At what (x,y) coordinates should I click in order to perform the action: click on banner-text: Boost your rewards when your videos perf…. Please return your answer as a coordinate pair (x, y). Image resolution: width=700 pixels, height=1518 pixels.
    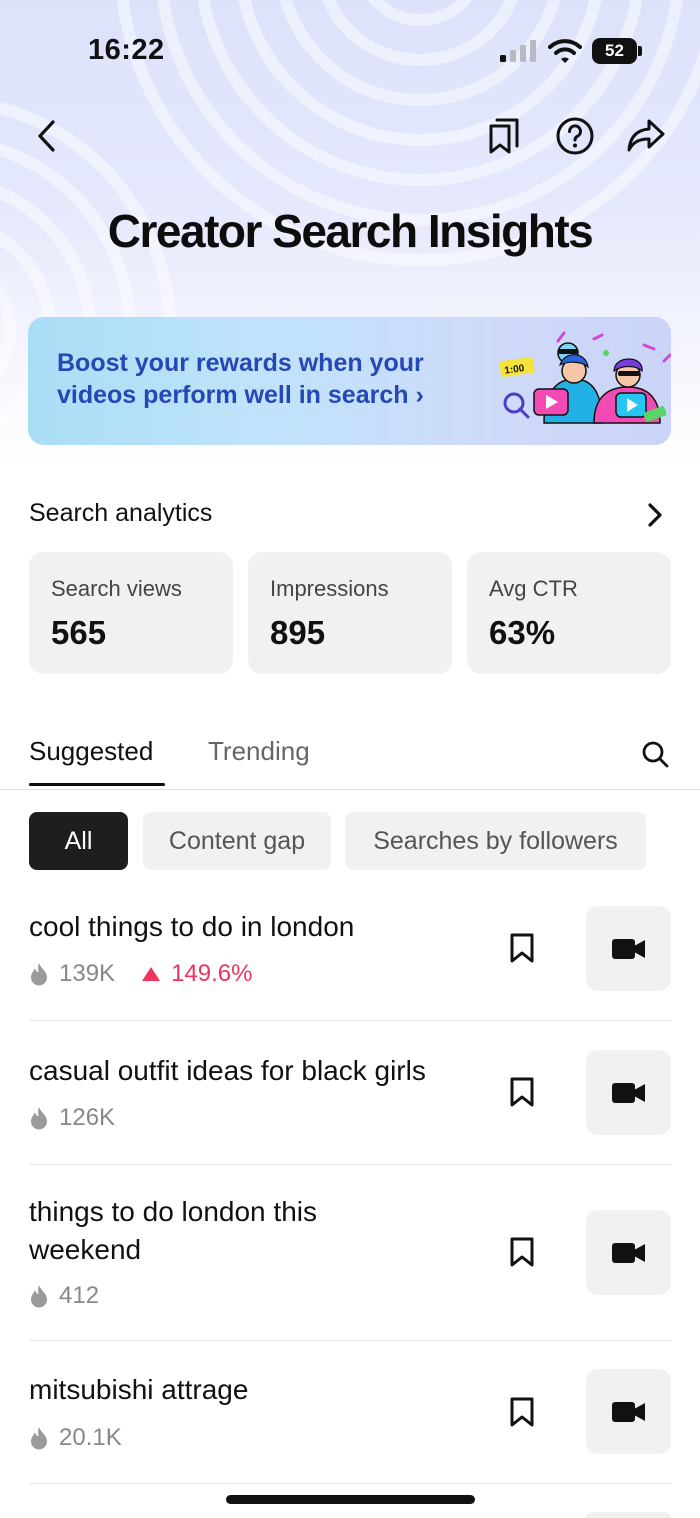
    Looking at the image, I should click on (277, 379).